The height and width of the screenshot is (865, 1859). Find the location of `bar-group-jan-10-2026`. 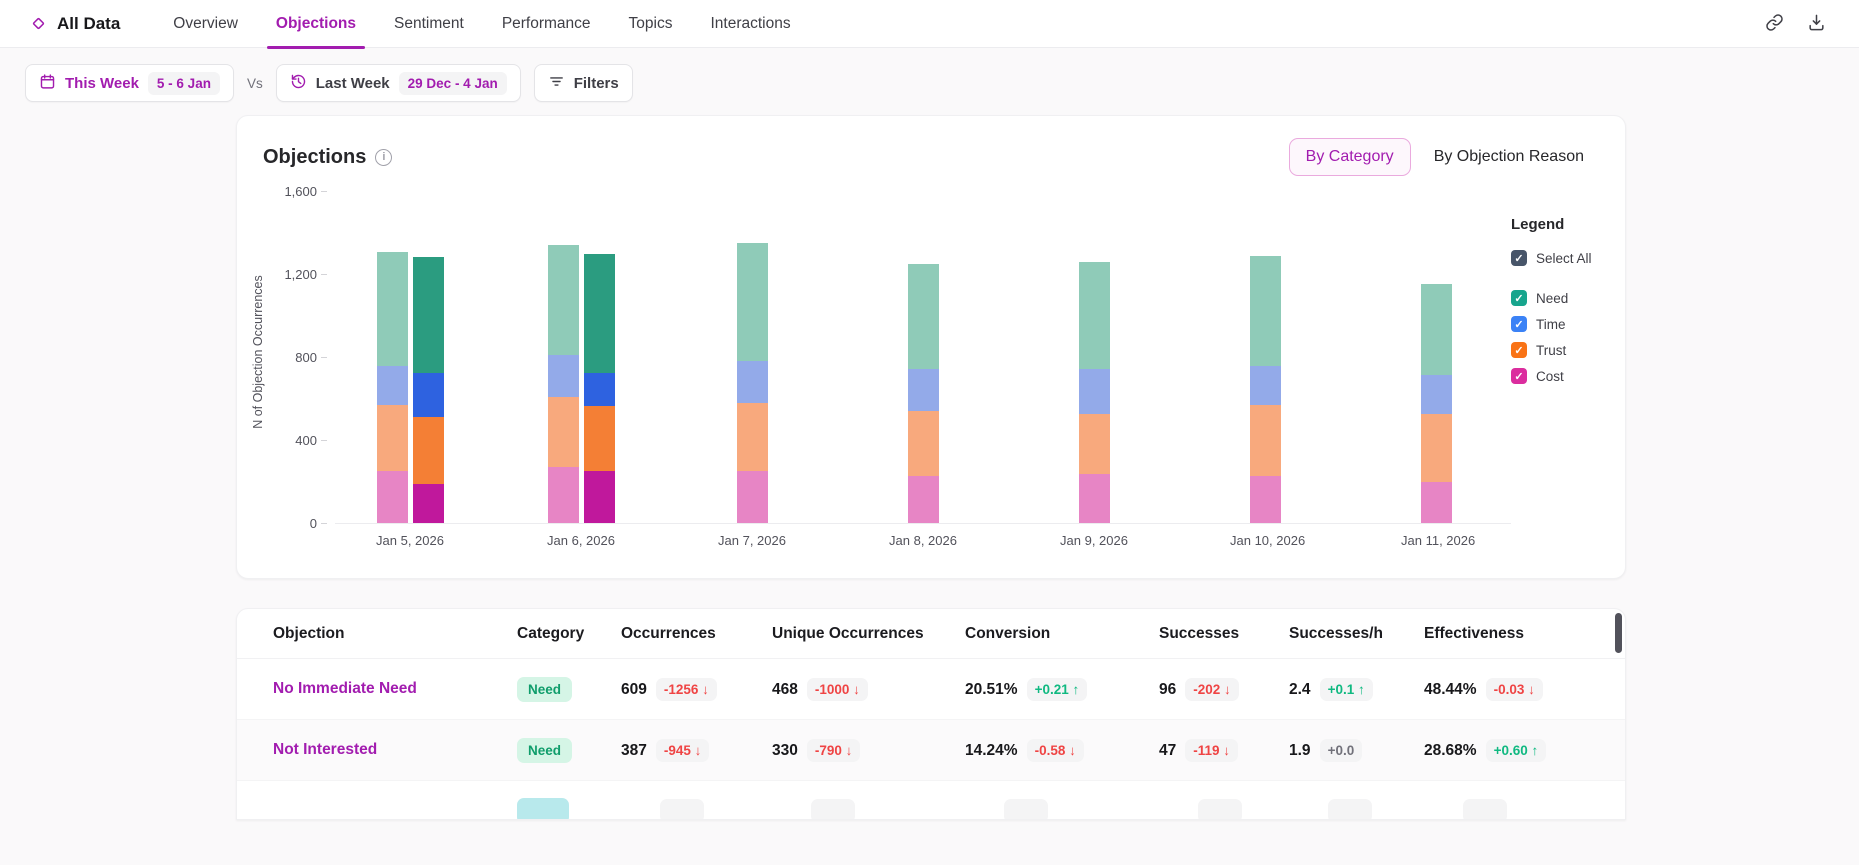

bar-group-jan-10-2026 is located at coordinates (1265, 389).